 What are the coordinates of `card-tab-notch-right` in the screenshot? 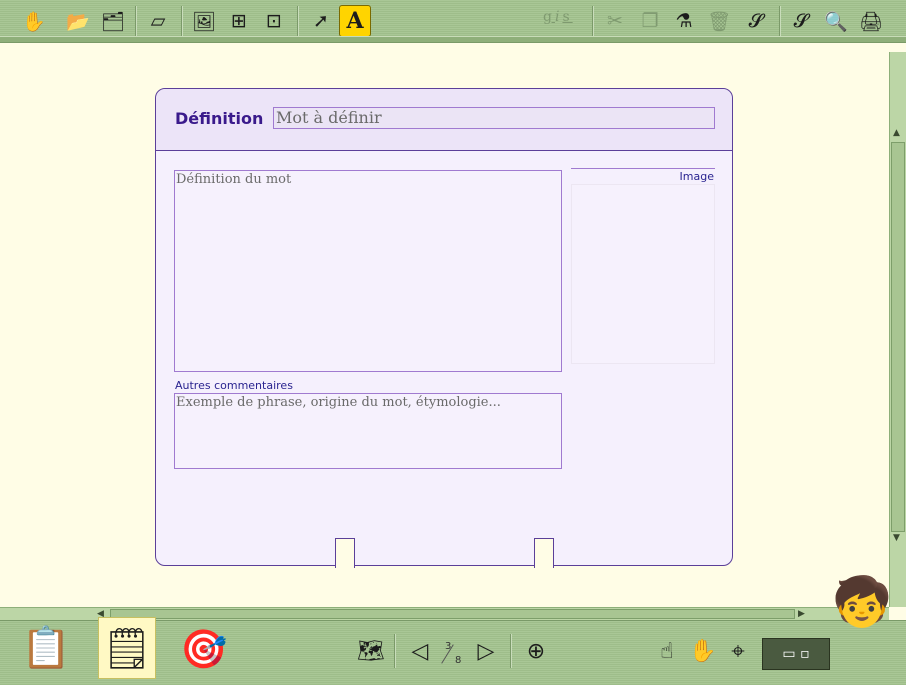 It's located at (544, 553).